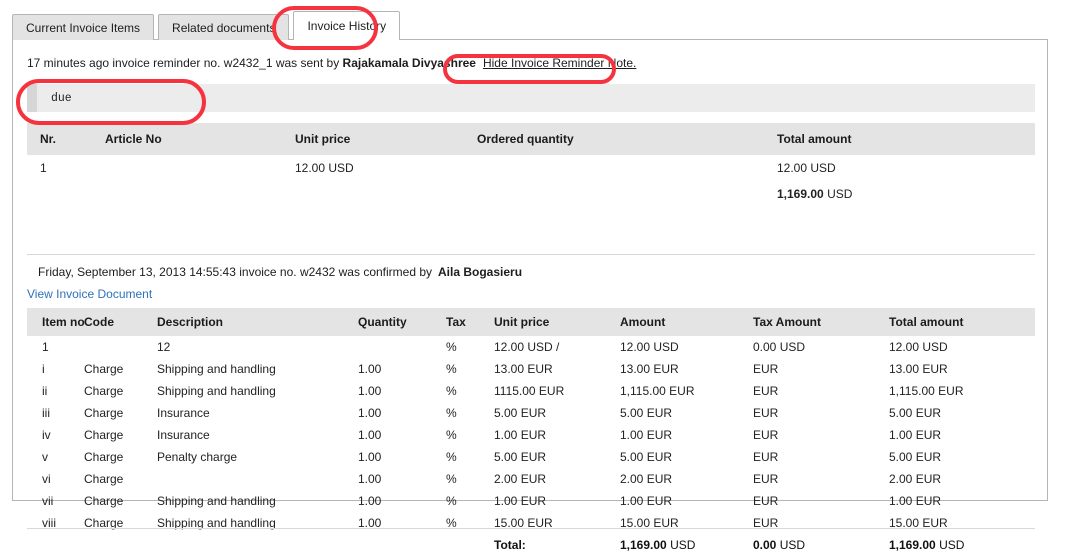  What do you see at coordinates (686, 322) in the screenshot?
I see `col-header-amount: Amount` at bounding box center [686, 322].